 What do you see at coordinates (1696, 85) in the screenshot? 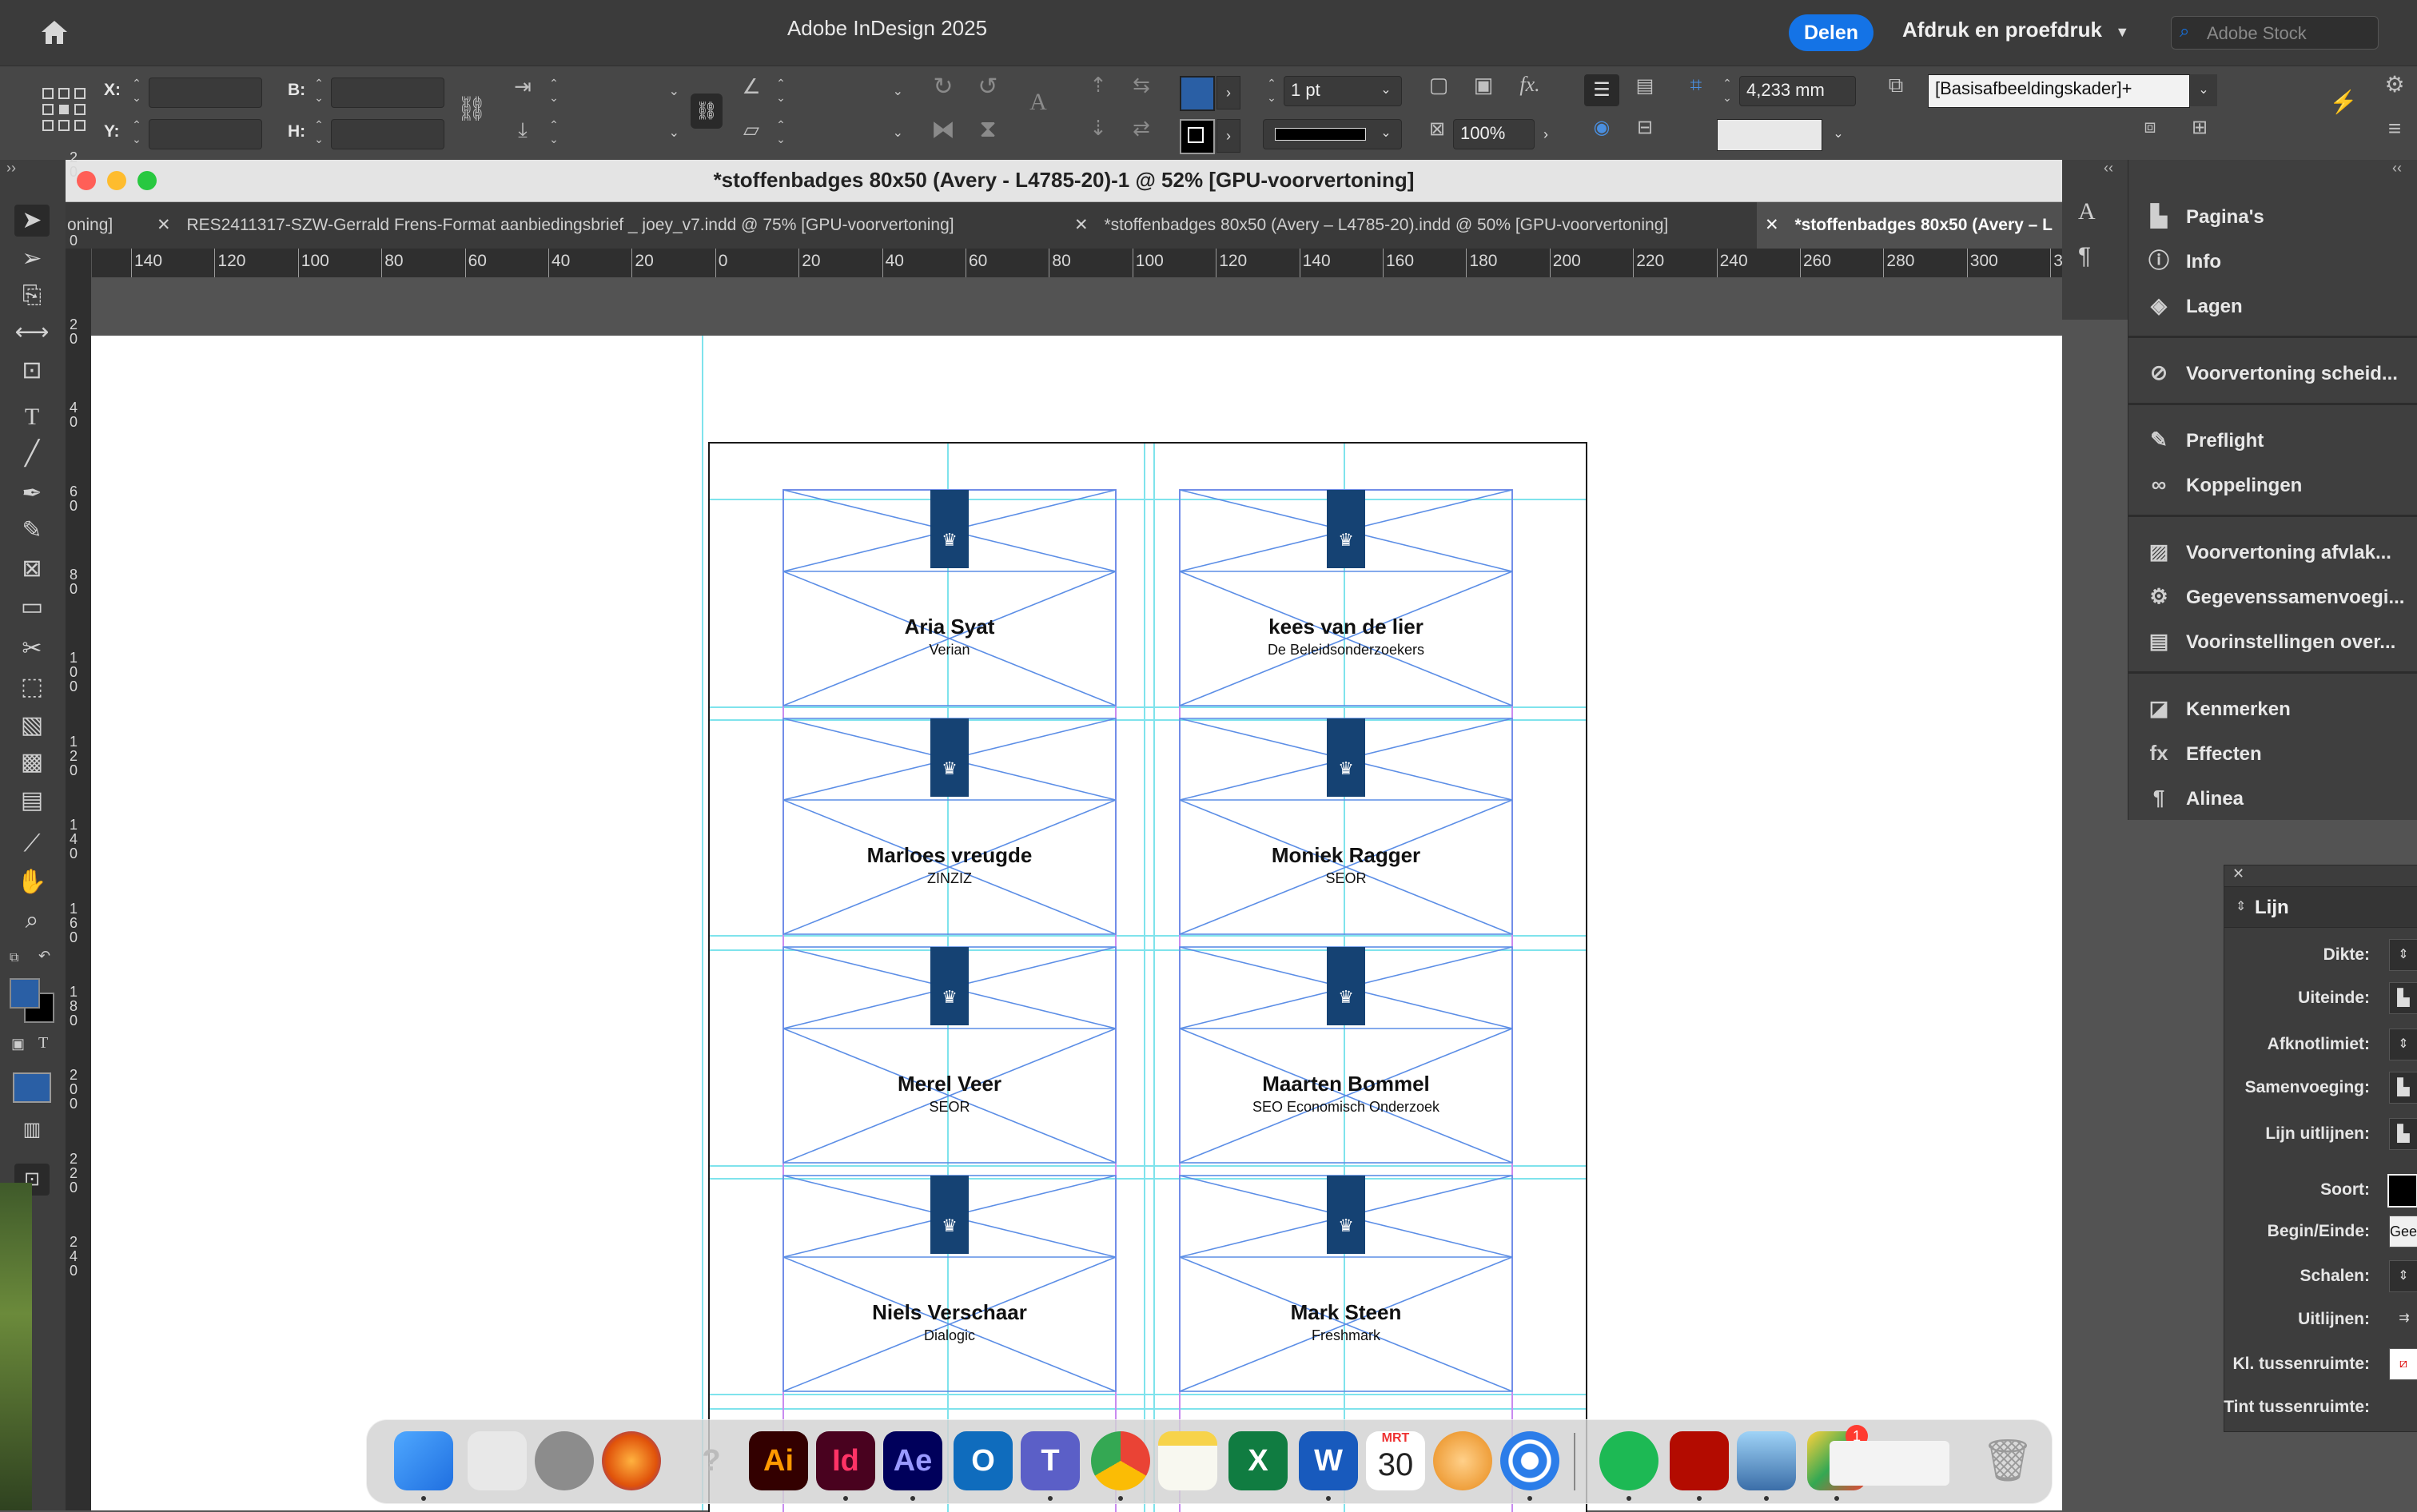
I see `corner-options-icon: ⌗` at bounding box center [1696, 85].